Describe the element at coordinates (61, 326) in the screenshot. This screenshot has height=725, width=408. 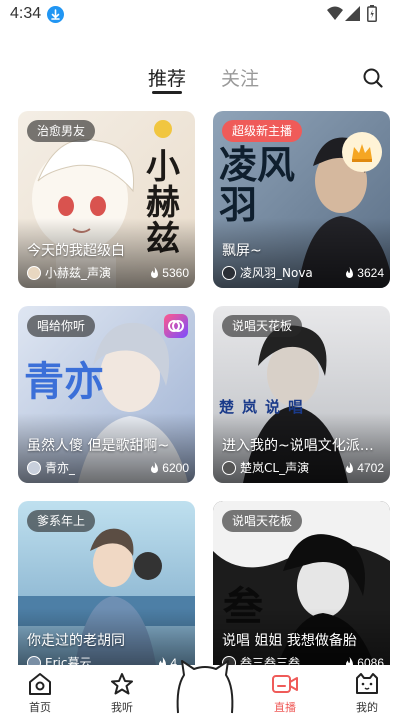
I see `category-tag: 唱给你听` at that location.